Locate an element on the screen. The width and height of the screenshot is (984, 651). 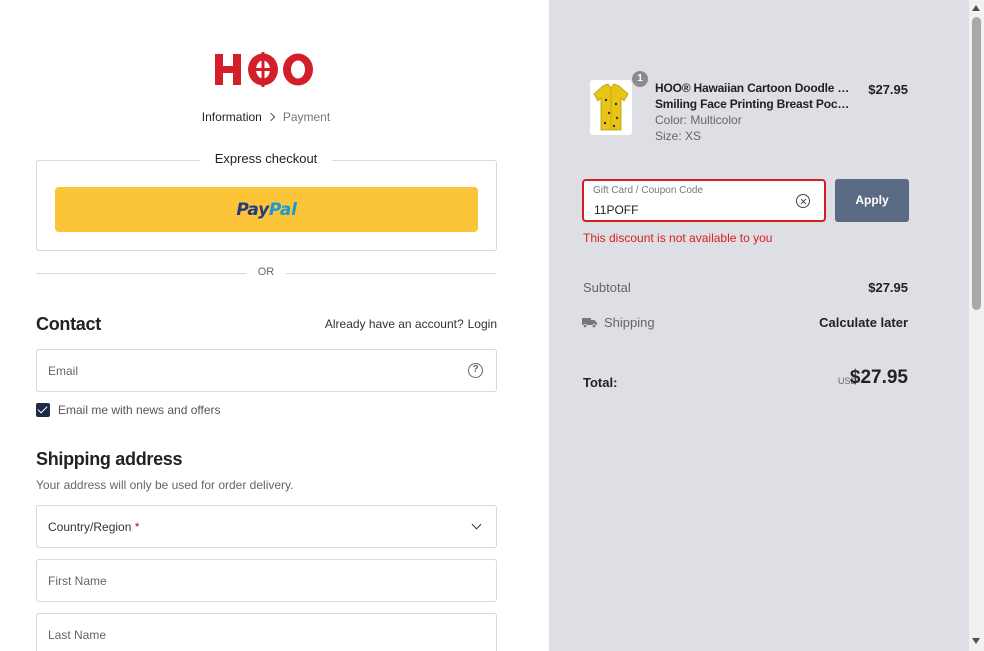
total-label: Total: is located at coordinates (600, 382).